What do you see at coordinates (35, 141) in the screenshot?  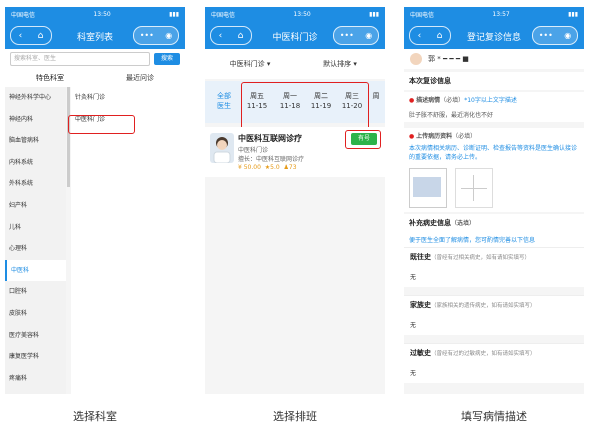 I see `sidebar-item: 脑血管病科` at bounding box center [35, 141].